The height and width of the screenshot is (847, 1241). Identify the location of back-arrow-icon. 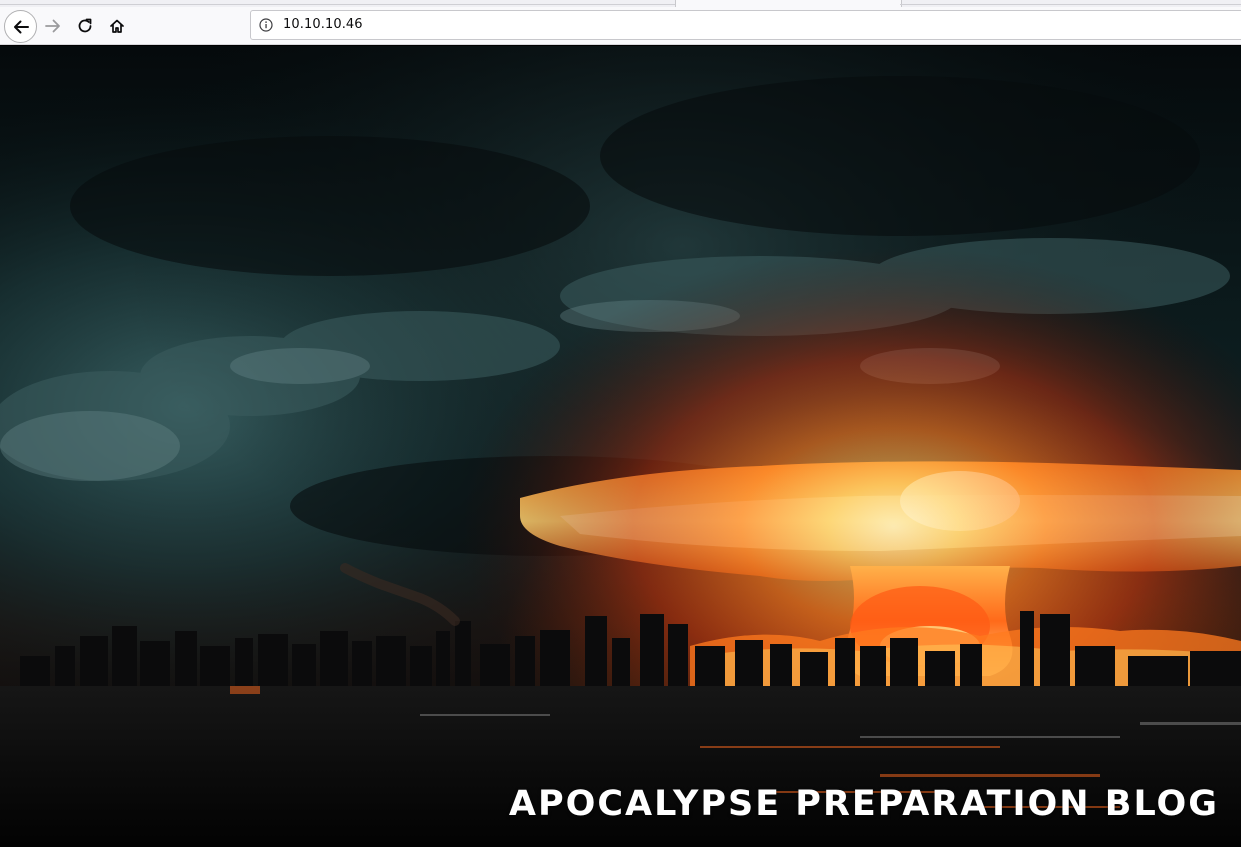
(21, 26).